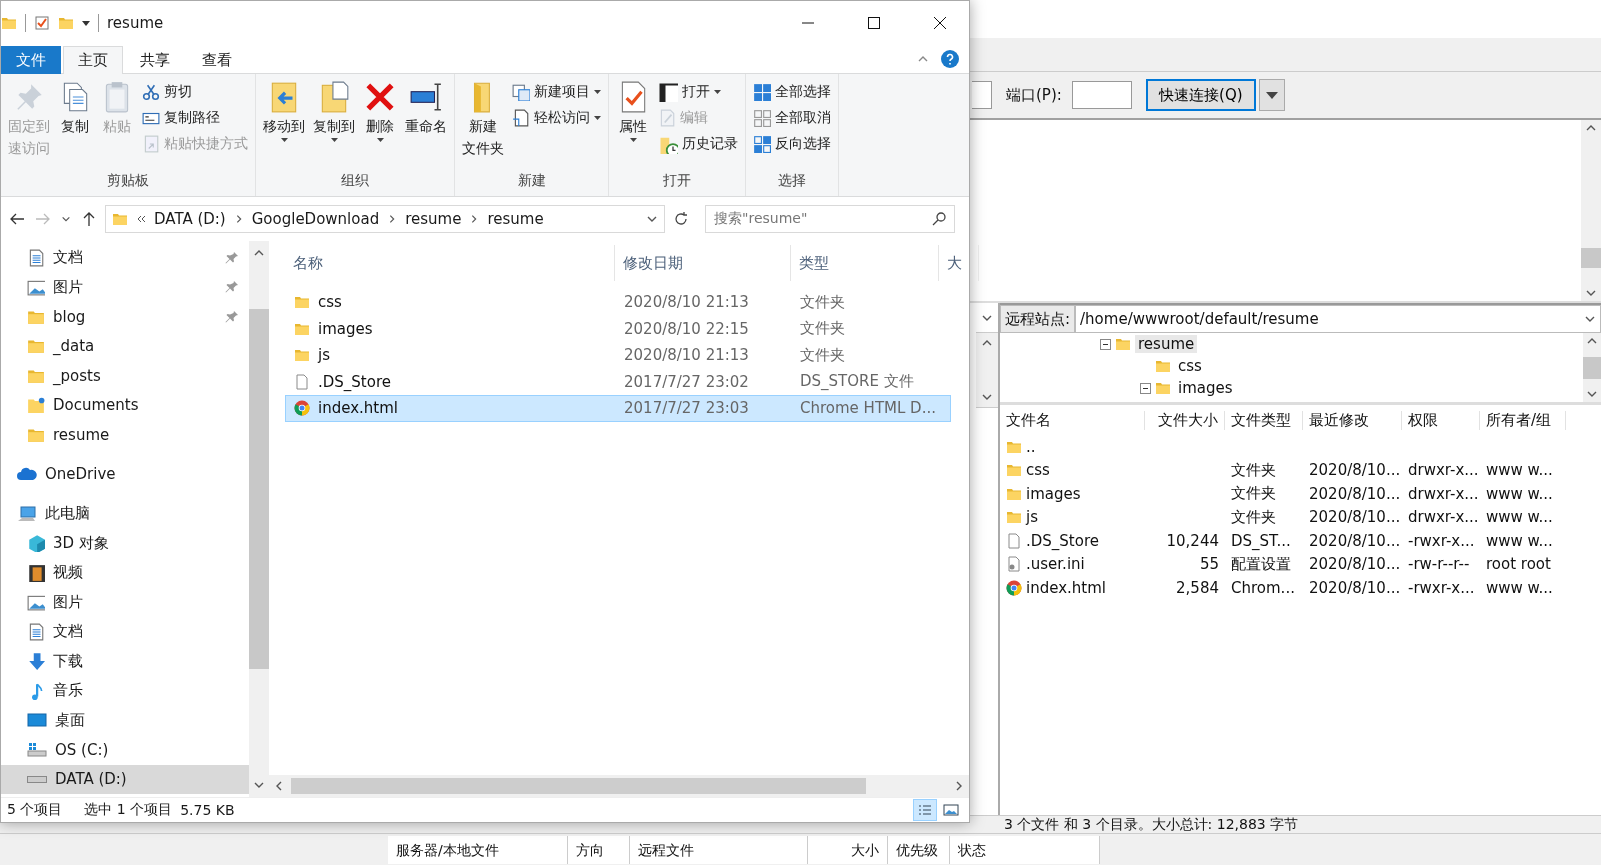 The height and width of the screenshot is (865, 1601). I want to click on nav-item: OS (C:), so click(125, 750).